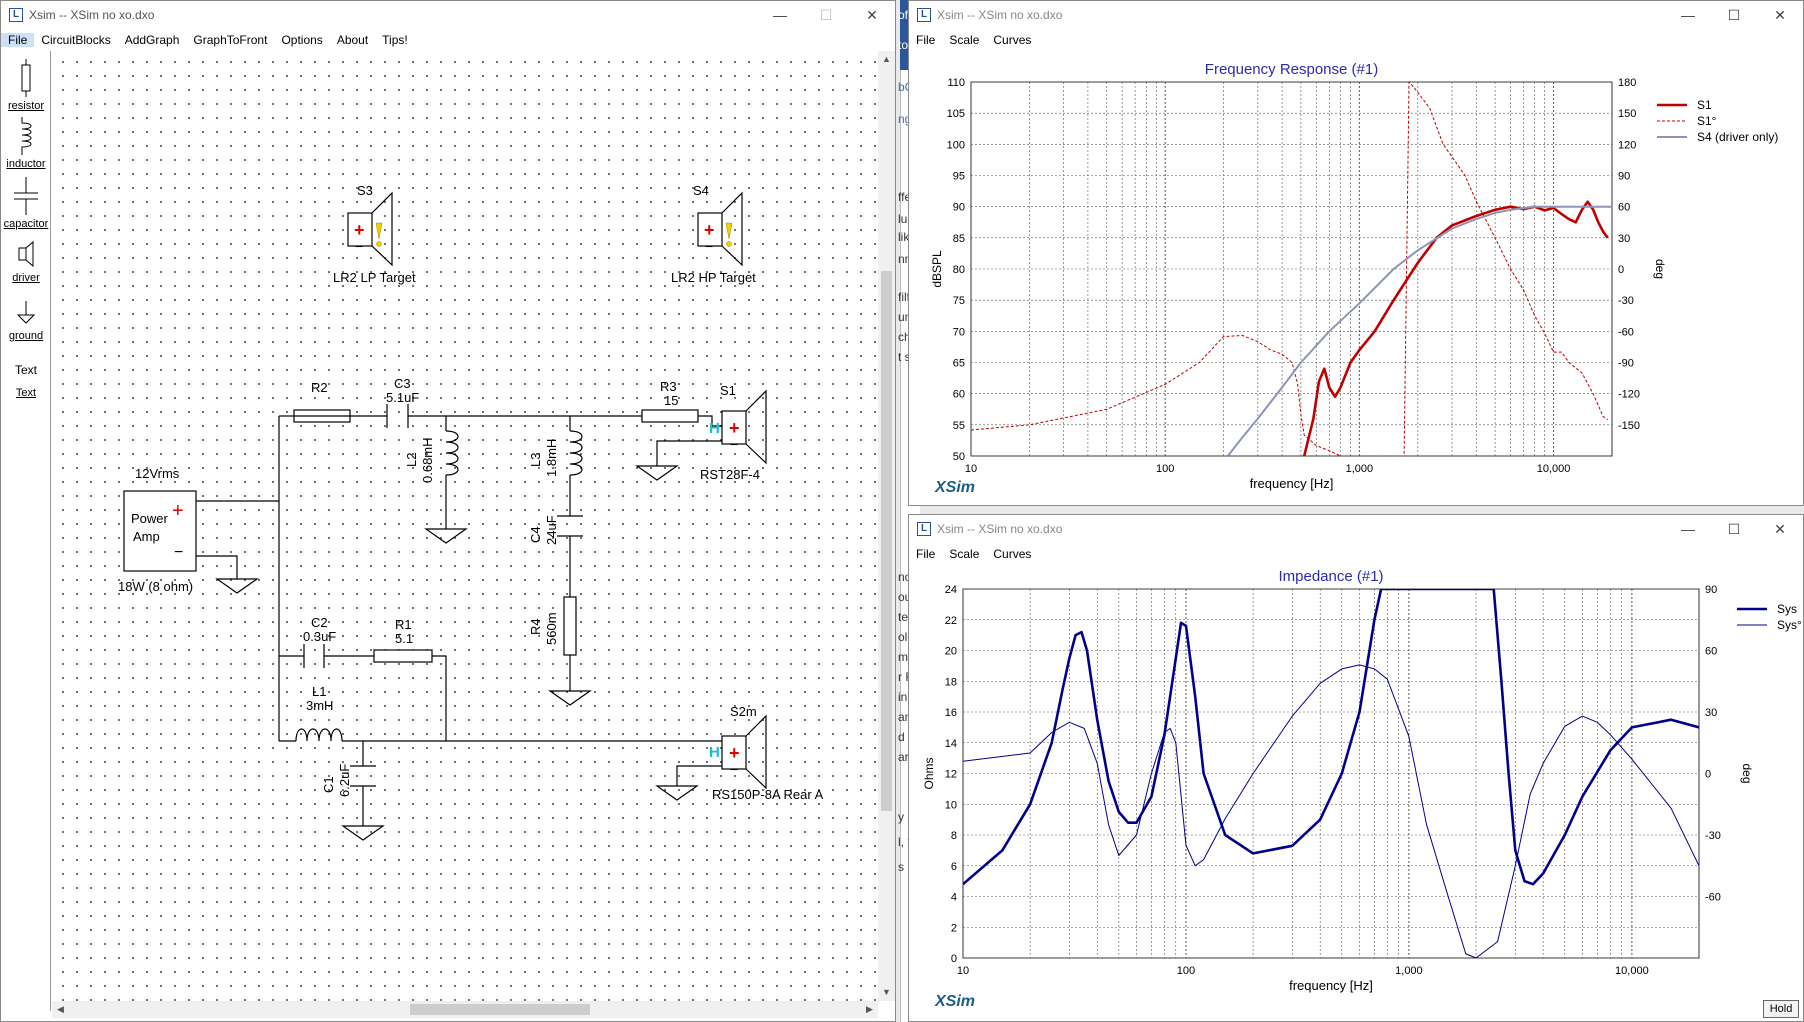 Image resolution: width=1804 pixels, height=1022 pixels. Describe the element at coordinates (301, 40) in the screenshot. I see `menu-options: Options` at that location.